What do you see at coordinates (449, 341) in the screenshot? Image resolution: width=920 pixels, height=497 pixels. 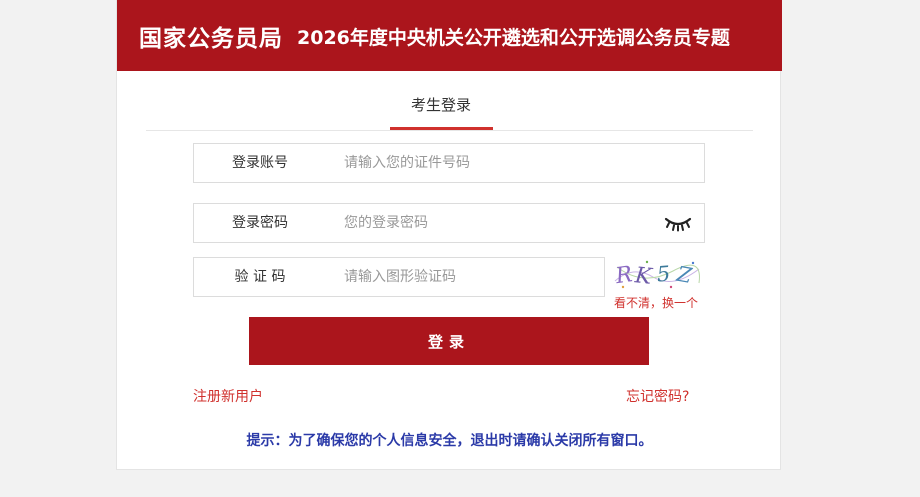 I see `login-button: 登录` at bounding box center [449, 341].